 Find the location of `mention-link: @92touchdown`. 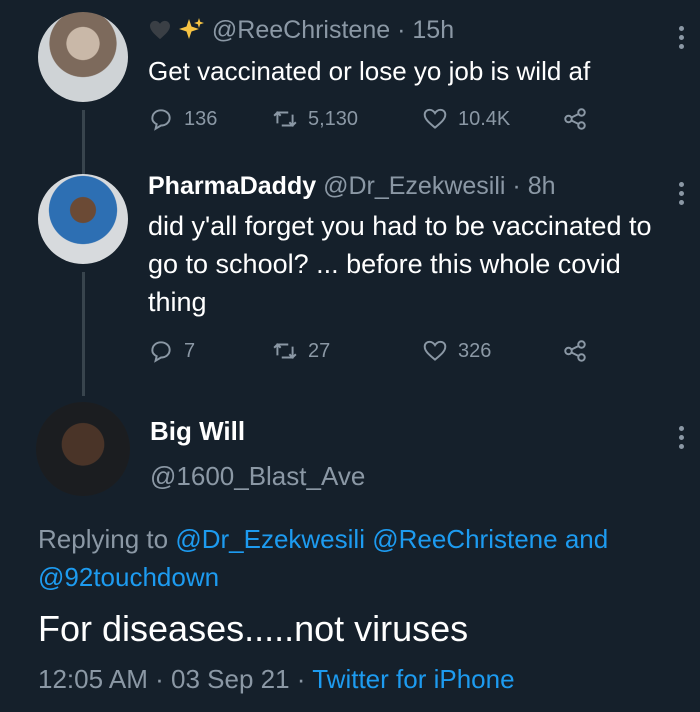

mention-link: @92touchdown is located at coordinates (128, 577).